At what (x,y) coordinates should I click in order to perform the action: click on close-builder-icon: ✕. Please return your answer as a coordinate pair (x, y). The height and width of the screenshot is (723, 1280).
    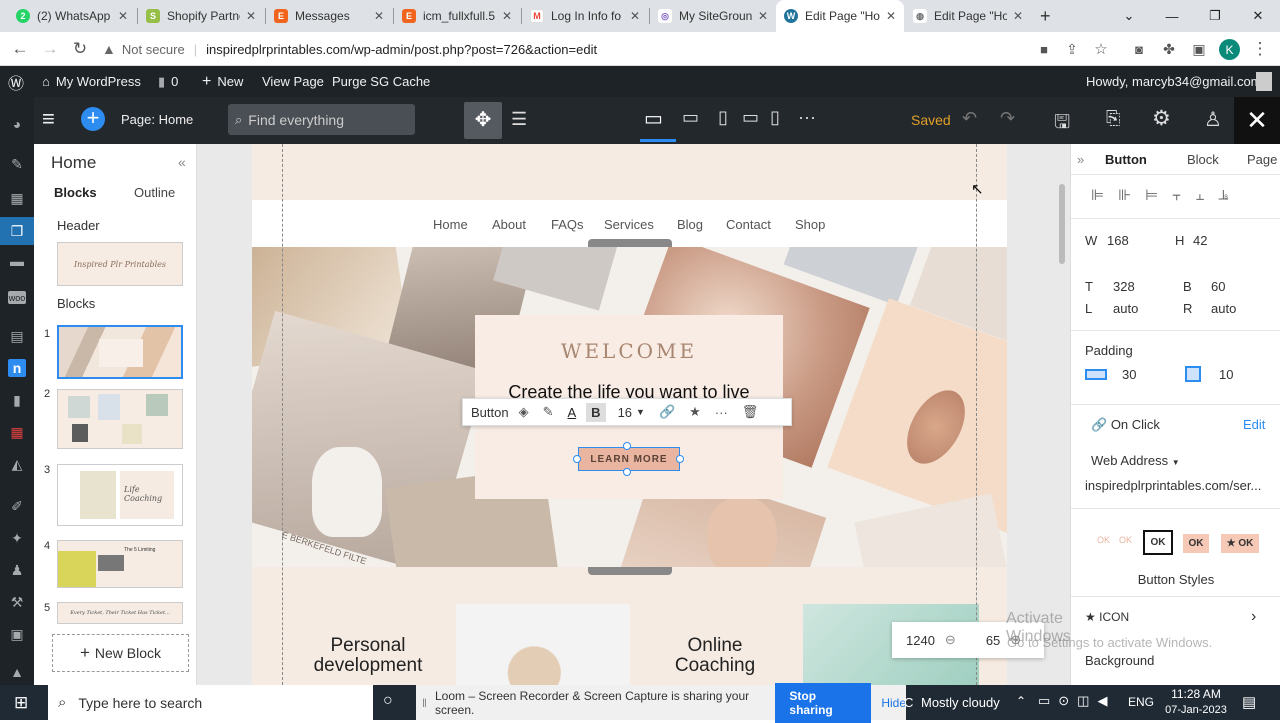
    Looking at the image, I should click on (1257, 120).